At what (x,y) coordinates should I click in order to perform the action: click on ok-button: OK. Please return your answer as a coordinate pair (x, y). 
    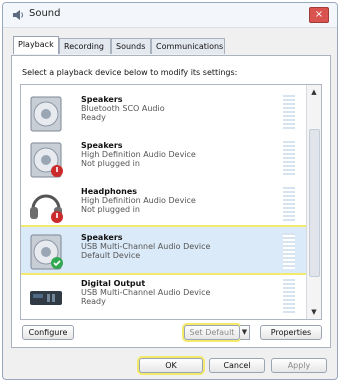
    Looking at the image, I should click on (171, 365).